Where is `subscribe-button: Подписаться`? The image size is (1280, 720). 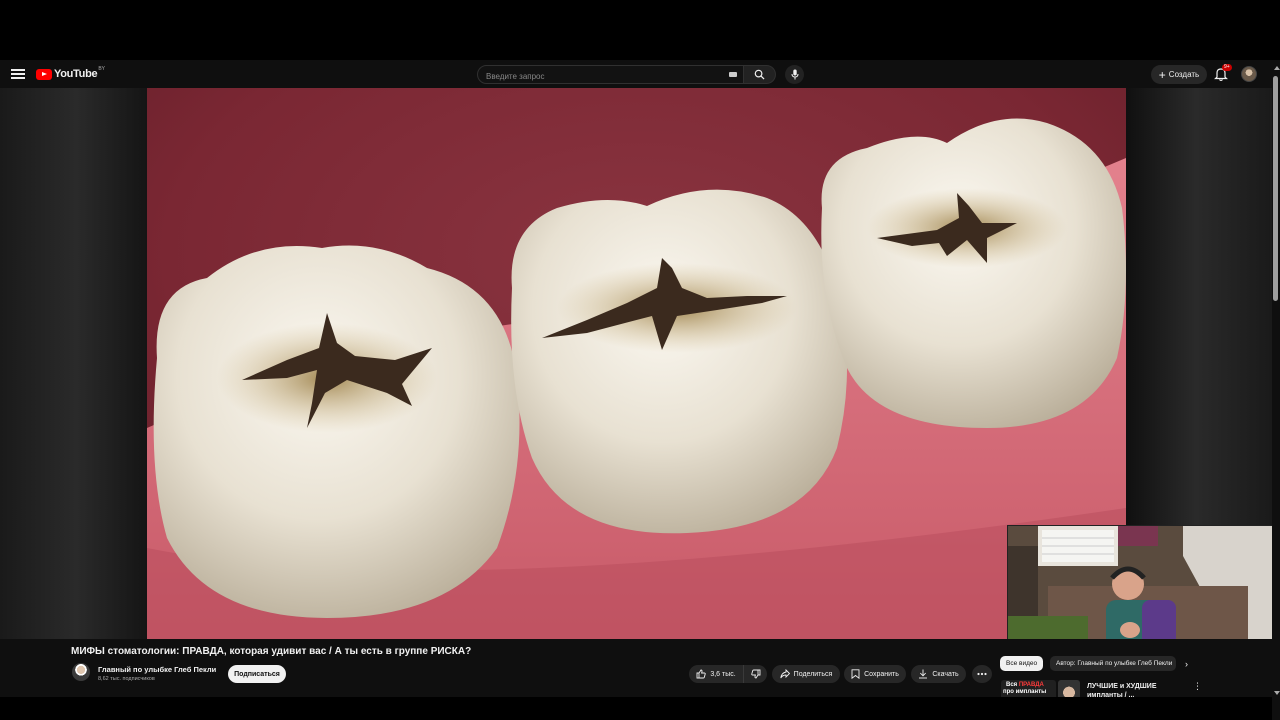 subscribe-button: Подписаться is located at coordinates (257, 674).